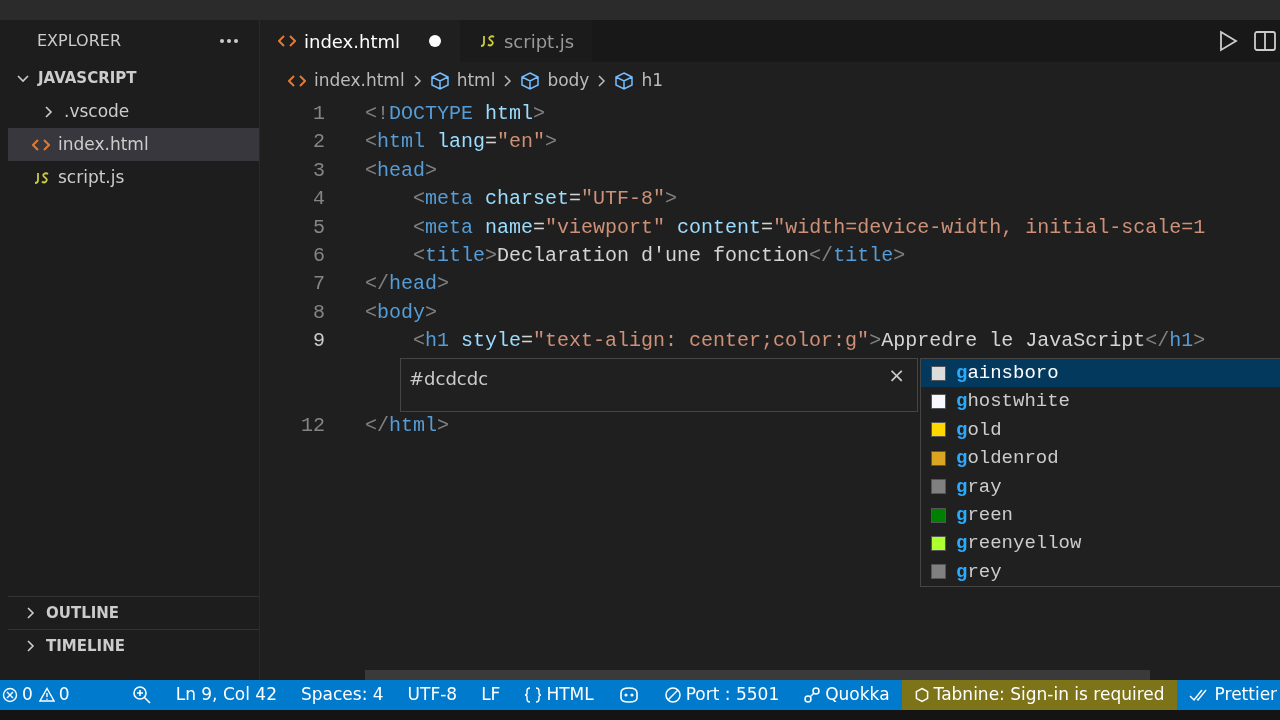 This screenshot has height=720, width=1280. What do you see at coordinates (10, 695) in the screenshot?
I see `error-icon` at bounding box center [10, 695].